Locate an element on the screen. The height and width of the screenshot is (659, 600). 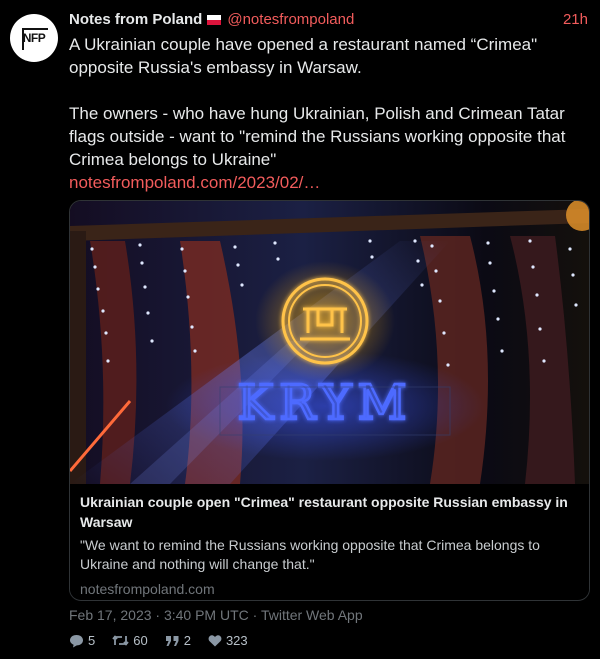
neon-sign-text: KRYM is located at coordinates (324, 403).